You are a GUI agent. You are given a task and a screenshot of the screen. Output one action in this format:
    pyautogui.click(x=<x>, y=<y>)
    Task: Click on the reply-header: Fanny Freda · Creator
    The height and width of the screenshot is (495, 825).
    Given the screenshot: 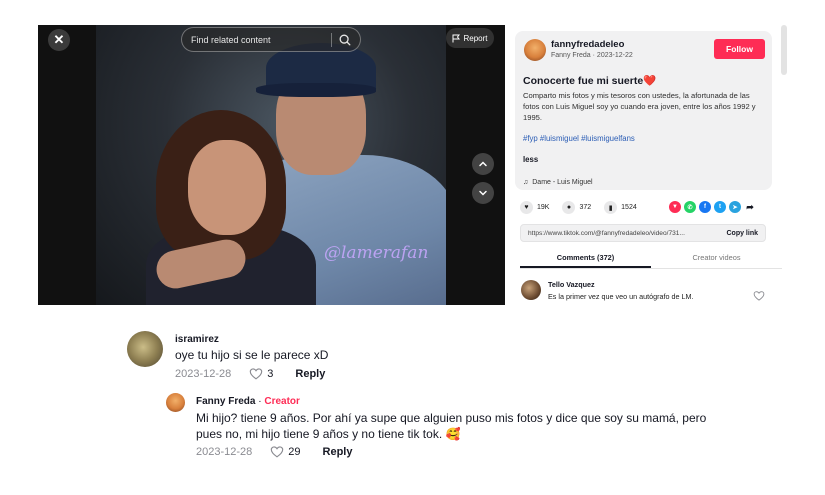 What is the action you would take?
    pyautogui.click(x=248, y=401)
    